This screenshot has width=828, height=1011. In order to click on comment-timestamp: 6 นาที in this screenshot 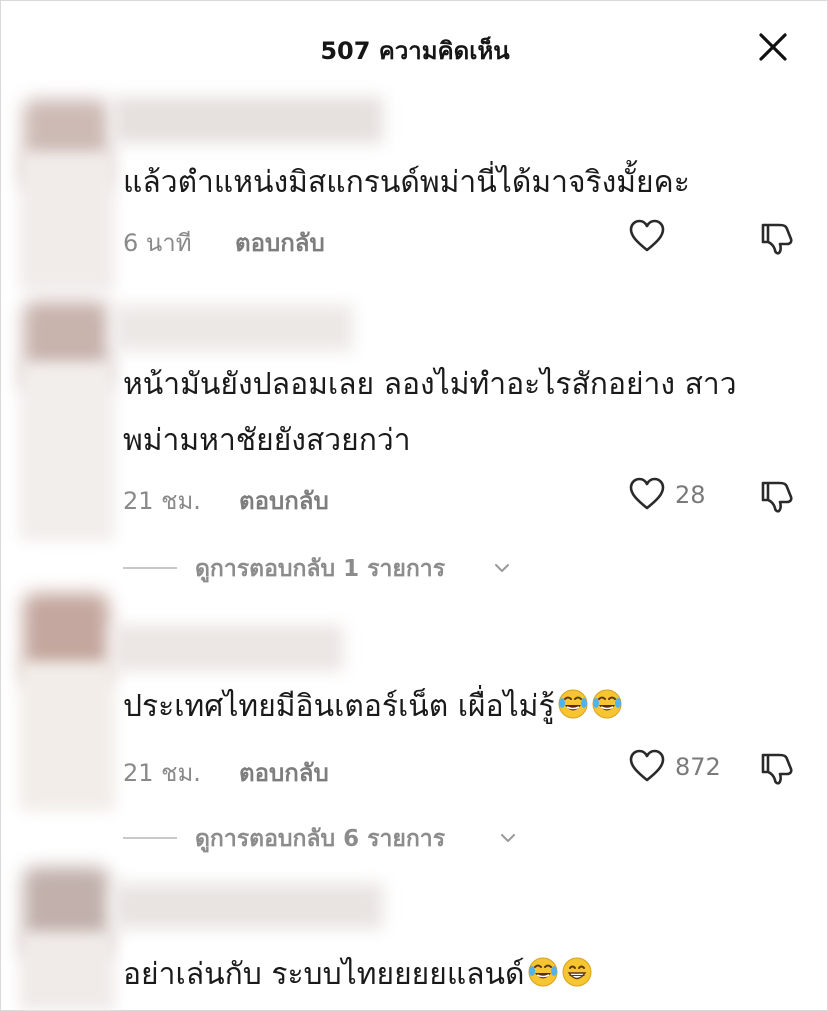, I will do `click(157, 243)`.